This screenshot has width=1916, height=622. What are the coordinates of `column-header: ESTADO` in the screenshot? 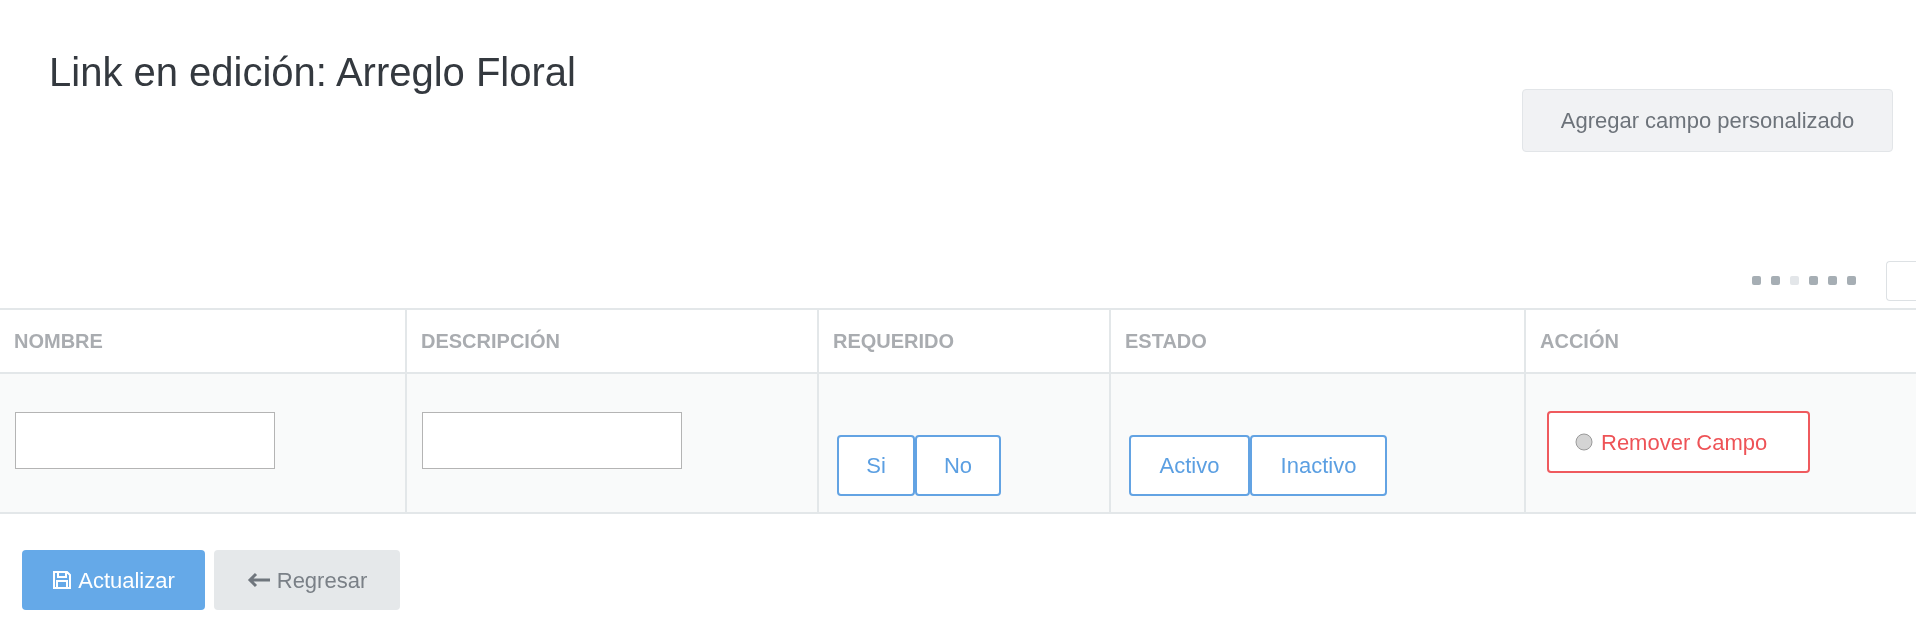 It's located at (1166, 341).